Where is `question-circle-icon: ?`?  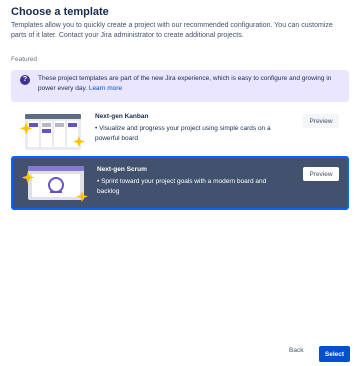 question-circle-icon: ? is located at coordinates (25, 80).